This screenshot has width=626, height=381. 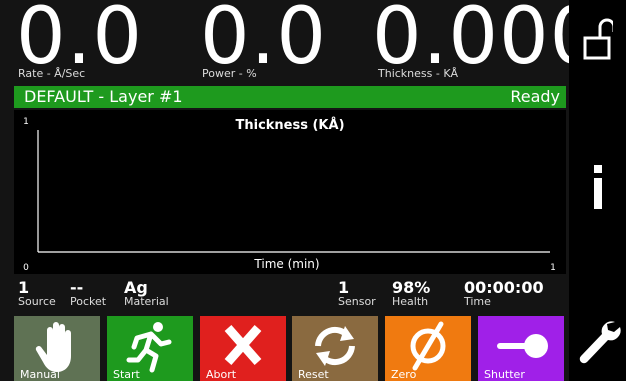 I want to click on manual-label: Manual, so click(x=40, y=374).